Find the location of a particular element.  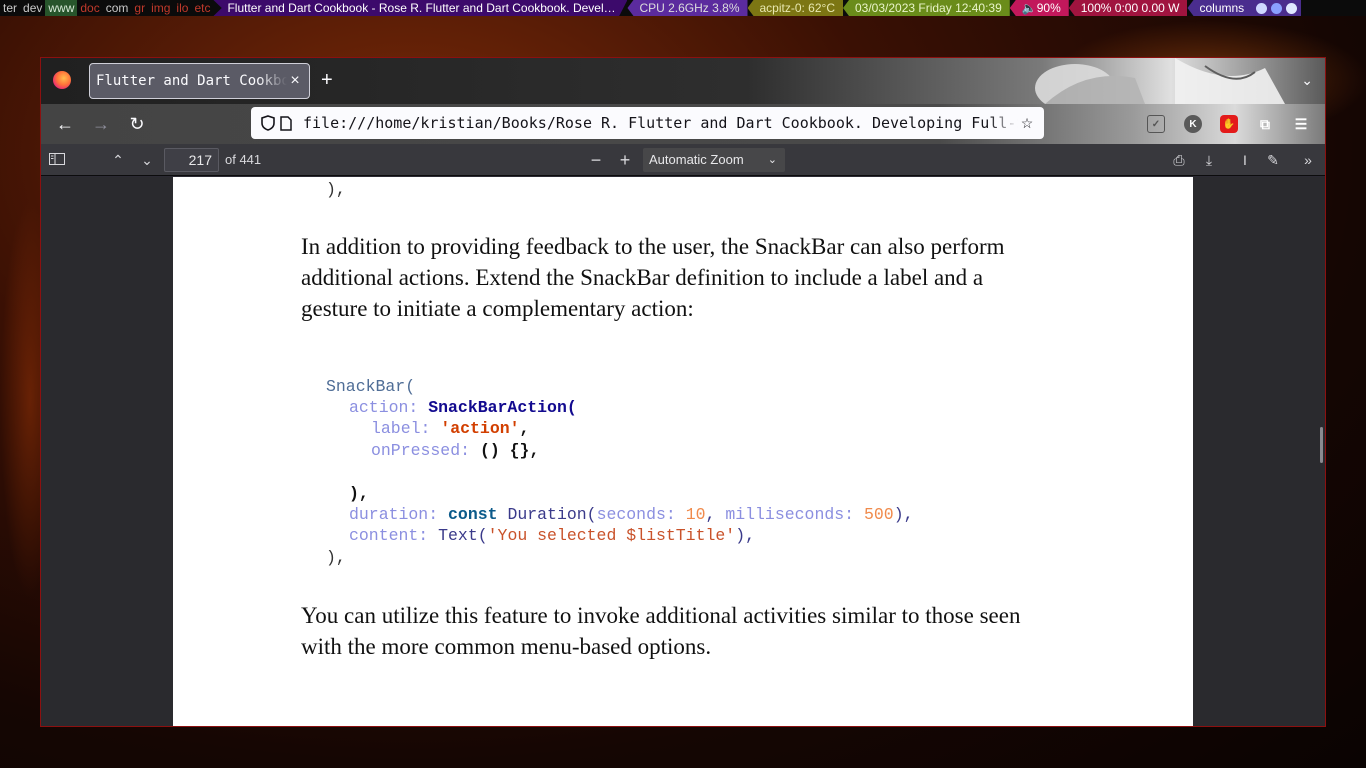

print-icon: ⎙ is located at coordinates (1179, 160).